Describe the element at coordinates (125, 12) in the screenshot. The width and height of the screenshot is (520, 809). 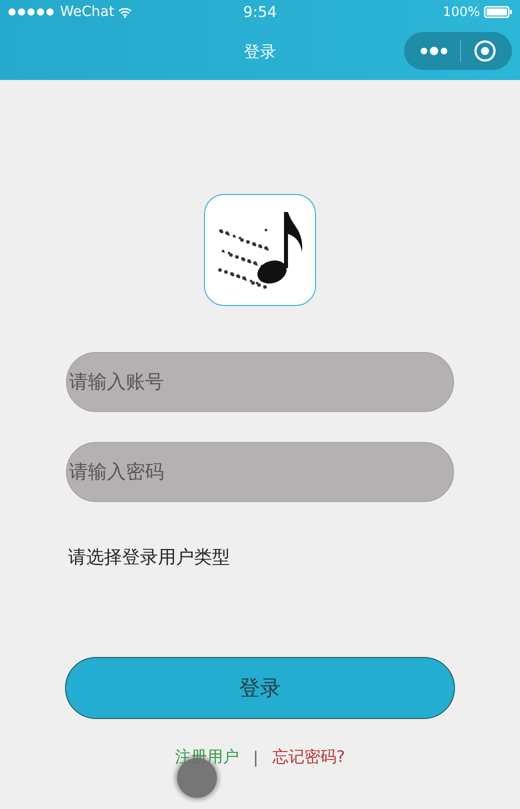
I see `wifi-icon` at that location.